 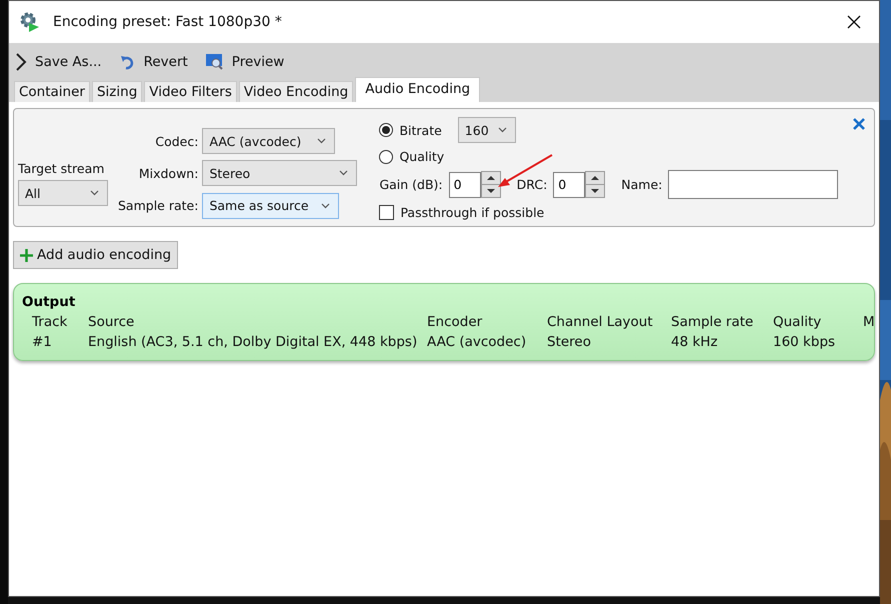 I want to click on field-label: Sample rate:, so click(x=158, y=206).